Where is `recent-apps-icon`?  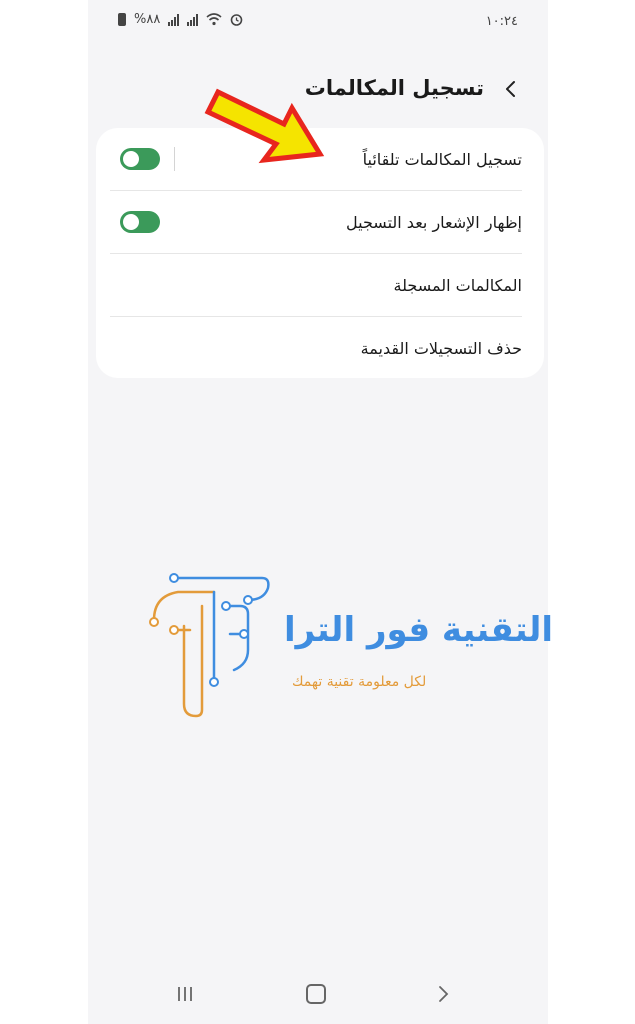
recent-apps-icon is located at coordinates (185, 994).